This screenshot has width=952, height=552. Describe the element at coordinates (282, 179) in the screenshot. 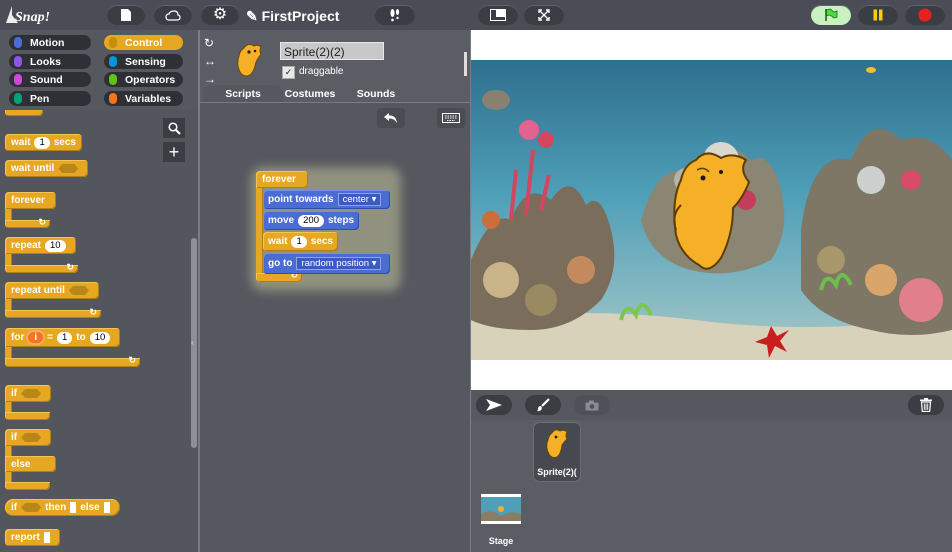

I see `script-forever-block: forever` at that location.